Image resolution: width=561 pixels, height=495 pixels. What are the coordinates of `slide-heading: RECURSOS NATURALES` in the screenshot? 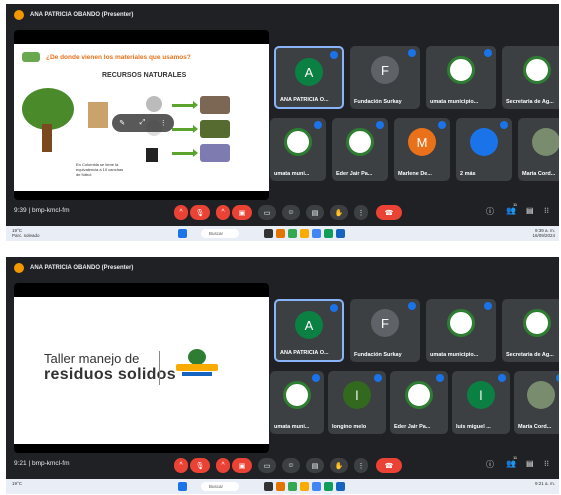 It's located at (144, 75).